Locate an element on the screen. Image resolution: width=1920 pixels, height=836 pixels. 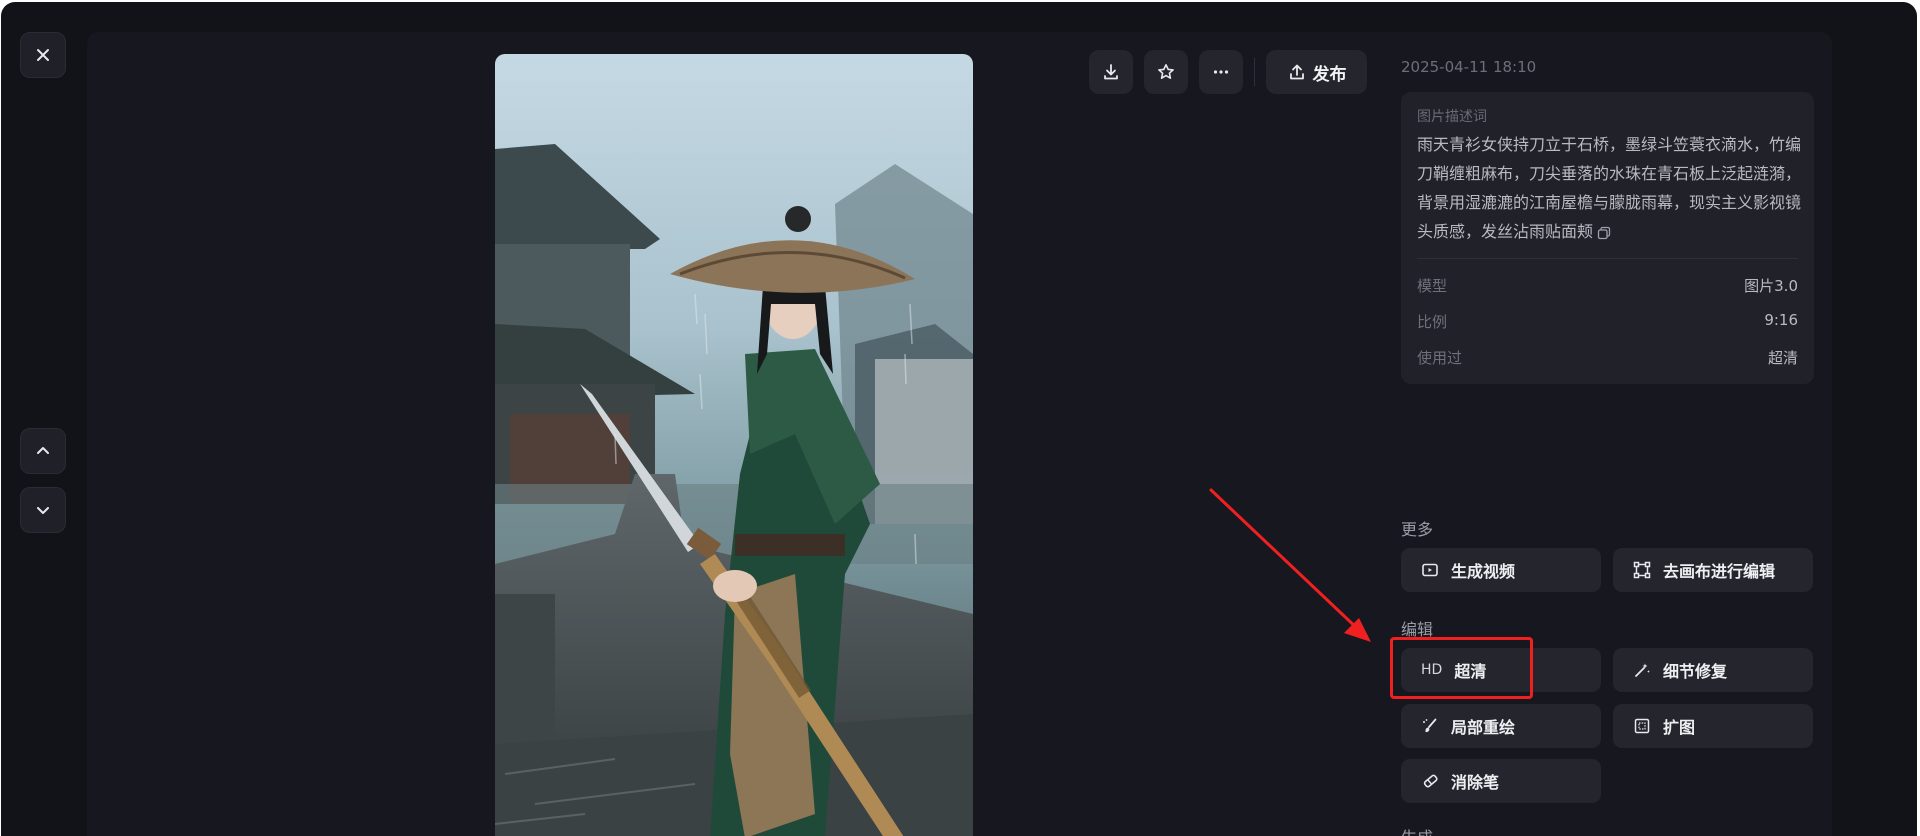
previous-image-button is located at coordinates (43, 451).